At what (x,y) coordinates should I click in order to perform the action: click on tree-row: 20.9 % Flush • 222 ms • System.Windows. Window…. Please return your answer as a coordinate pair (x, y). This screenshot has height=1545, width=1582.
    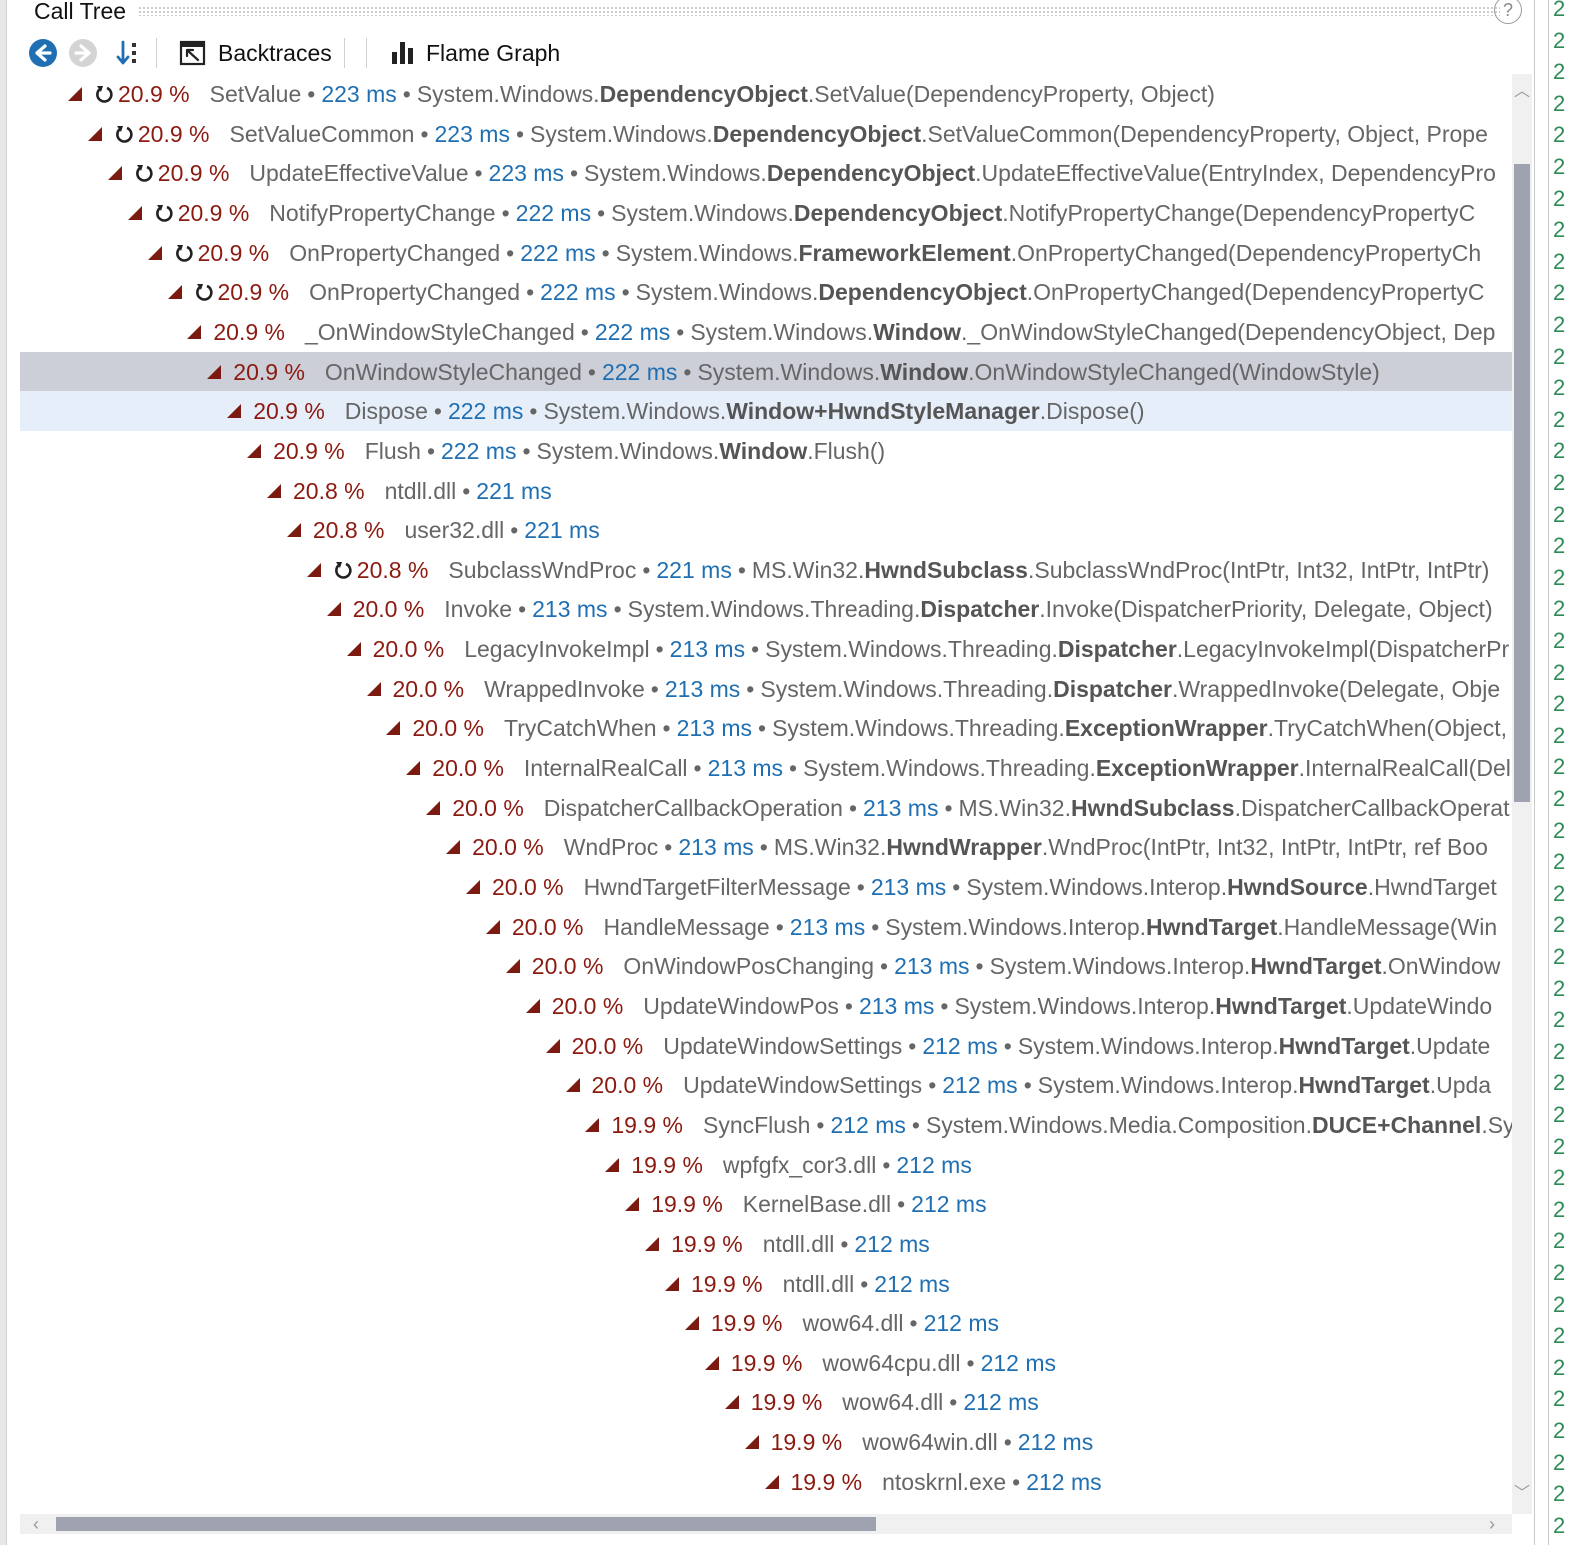
    Looking at the image, I should click on (766, 451).